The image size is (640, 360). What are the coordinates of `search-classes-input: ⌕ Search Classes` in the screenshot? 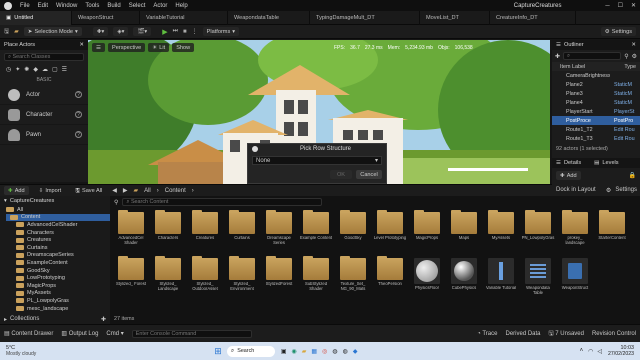 It's located at (44, 57).